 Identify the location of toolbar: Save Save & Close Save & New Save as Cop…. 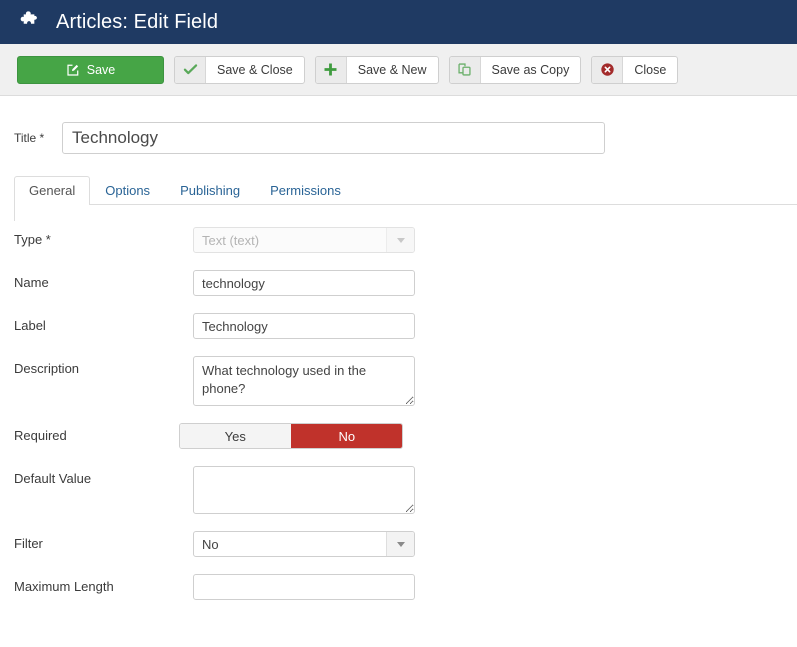
(398, 70).